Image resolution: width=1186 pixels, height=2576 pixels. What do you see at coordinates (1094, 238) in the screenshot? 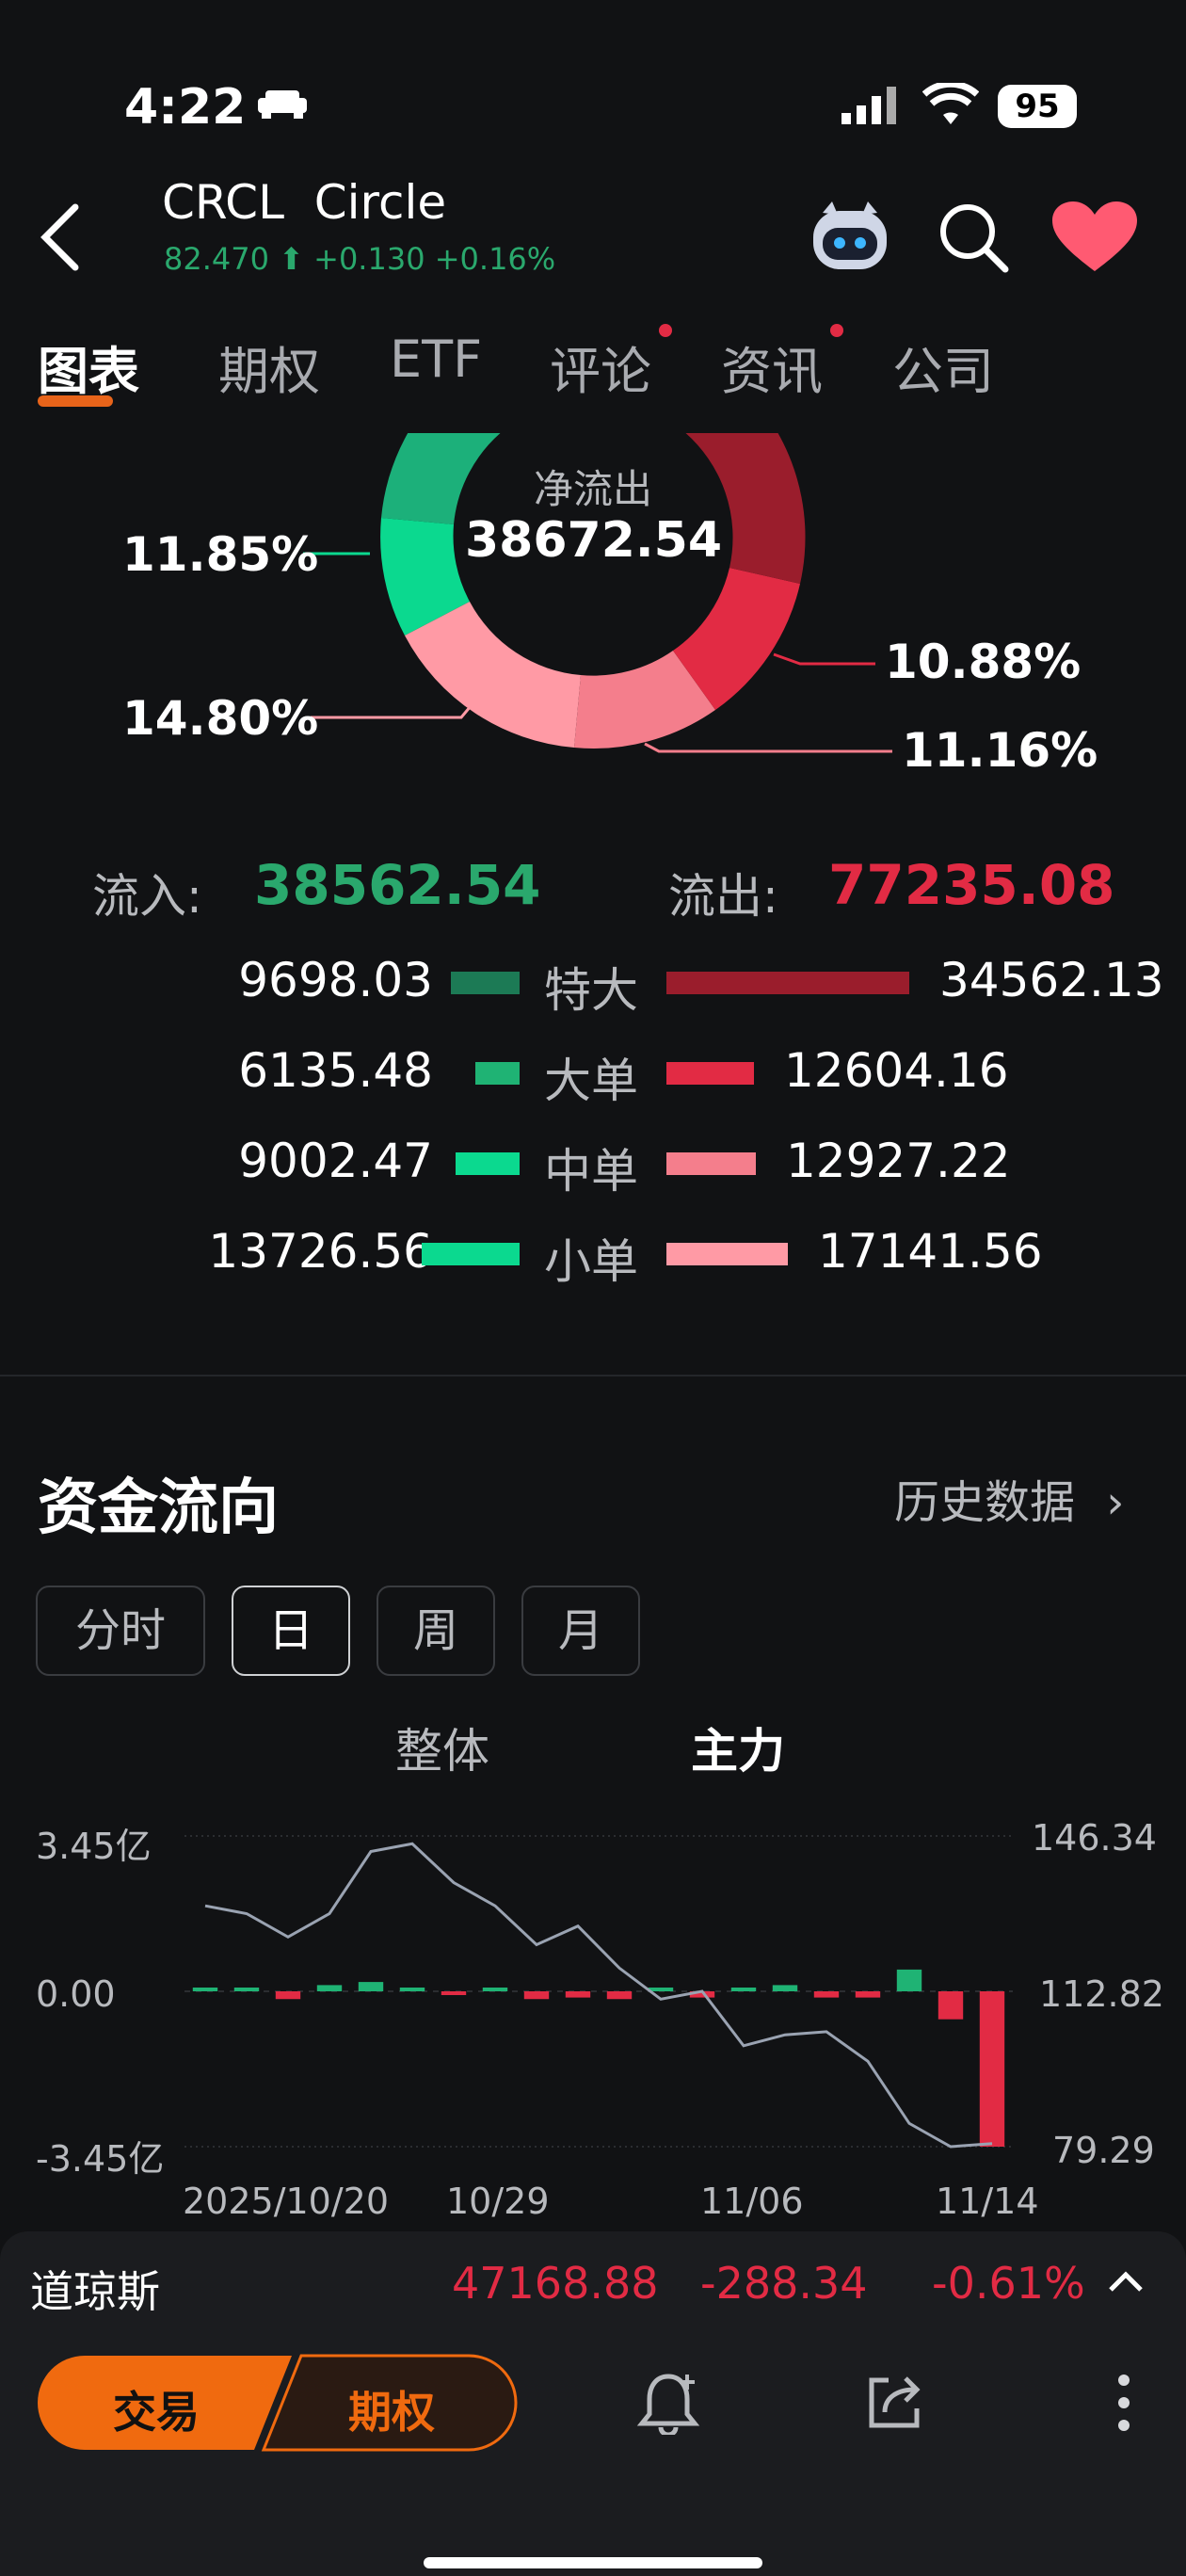
I see `heart-icon` at bounding box center [1094, 238].